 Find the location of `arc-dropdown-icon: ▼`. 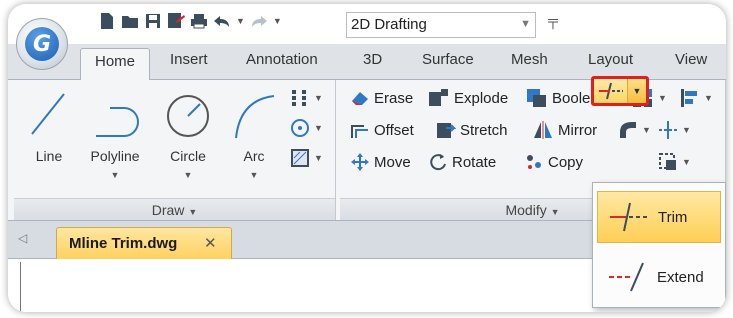

arc-dropdown-icon: ▼ is located at coordinates (254, 175).